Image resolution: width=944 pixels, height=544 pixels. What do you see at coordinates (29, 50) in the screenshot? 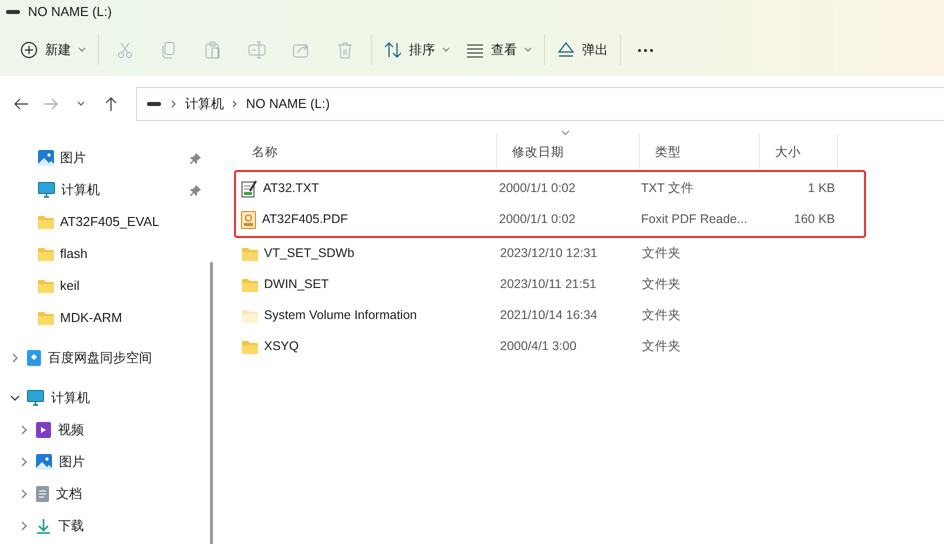
I see `plus-circle-icon` at bounding box center [29, 50].